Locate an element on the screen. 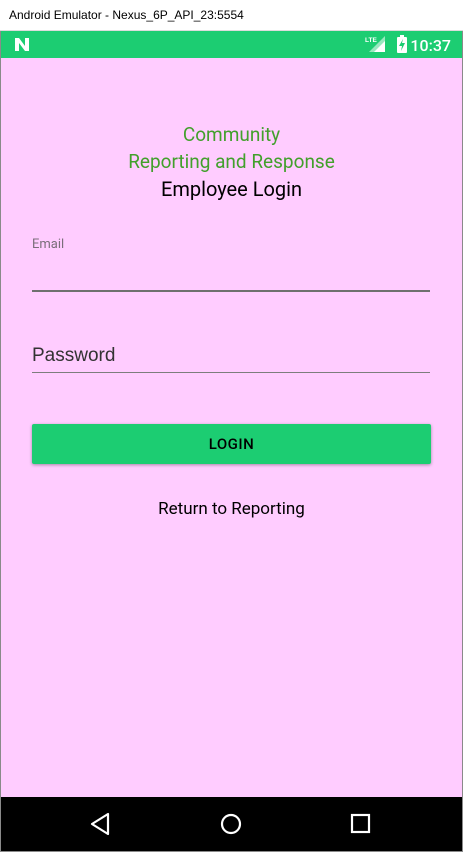  header-employee-login: Employee Login is located at coordinates (231, 189).